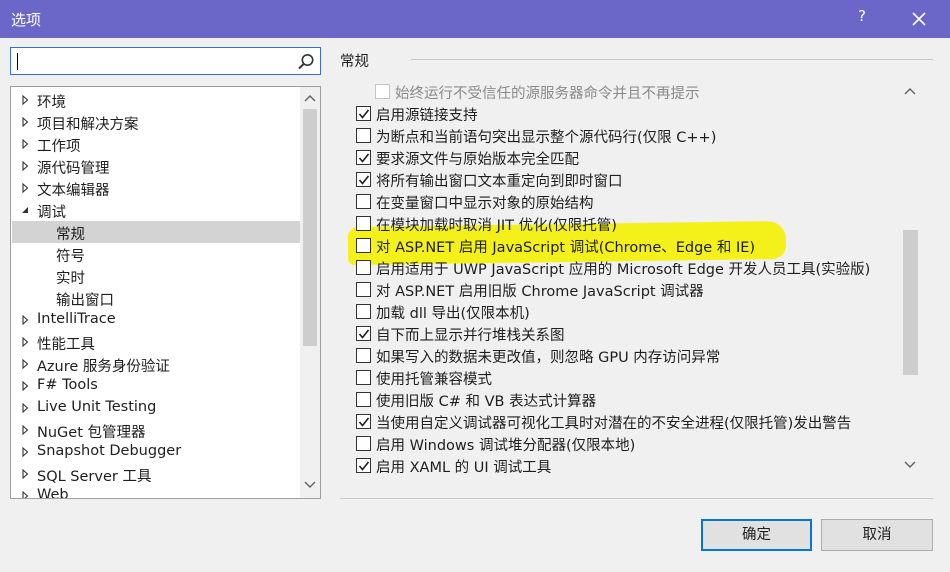 This screenshot has height=572, width=950. Describe the element at coordinates (59, 147) in the screenshot. I see `tree-item-label: 工作项` at that location.